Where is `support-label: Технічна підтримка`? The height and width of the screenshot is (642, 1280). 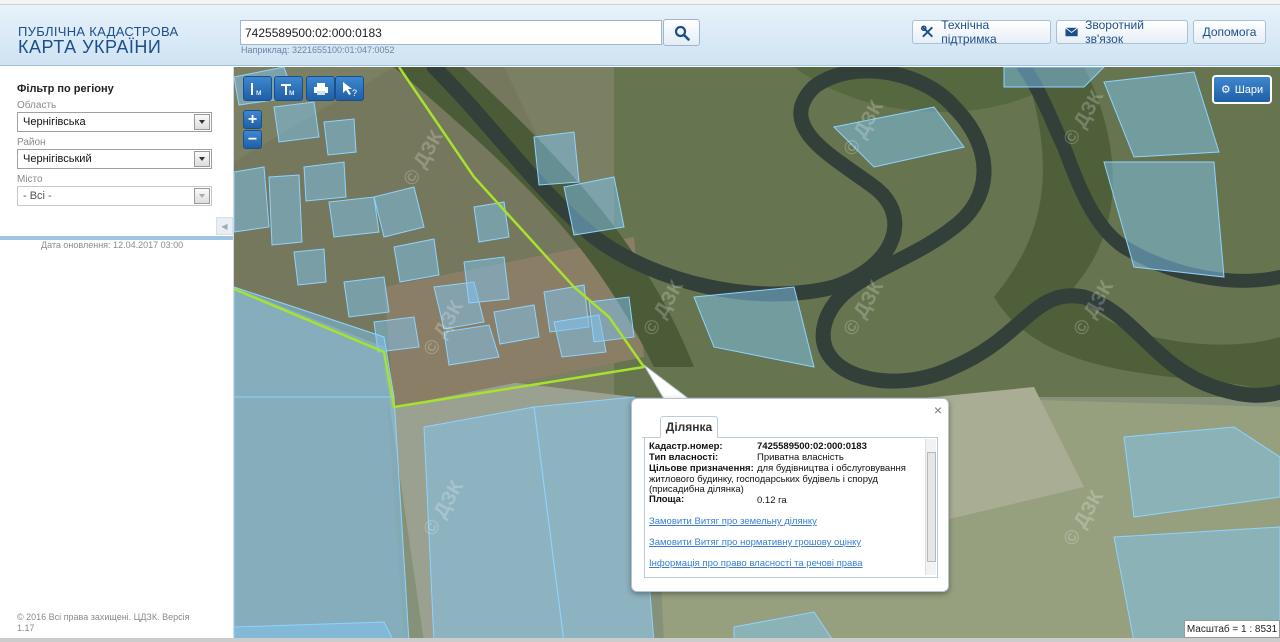
support-label: Технічна підтримка is located at coordinates (969, 32).